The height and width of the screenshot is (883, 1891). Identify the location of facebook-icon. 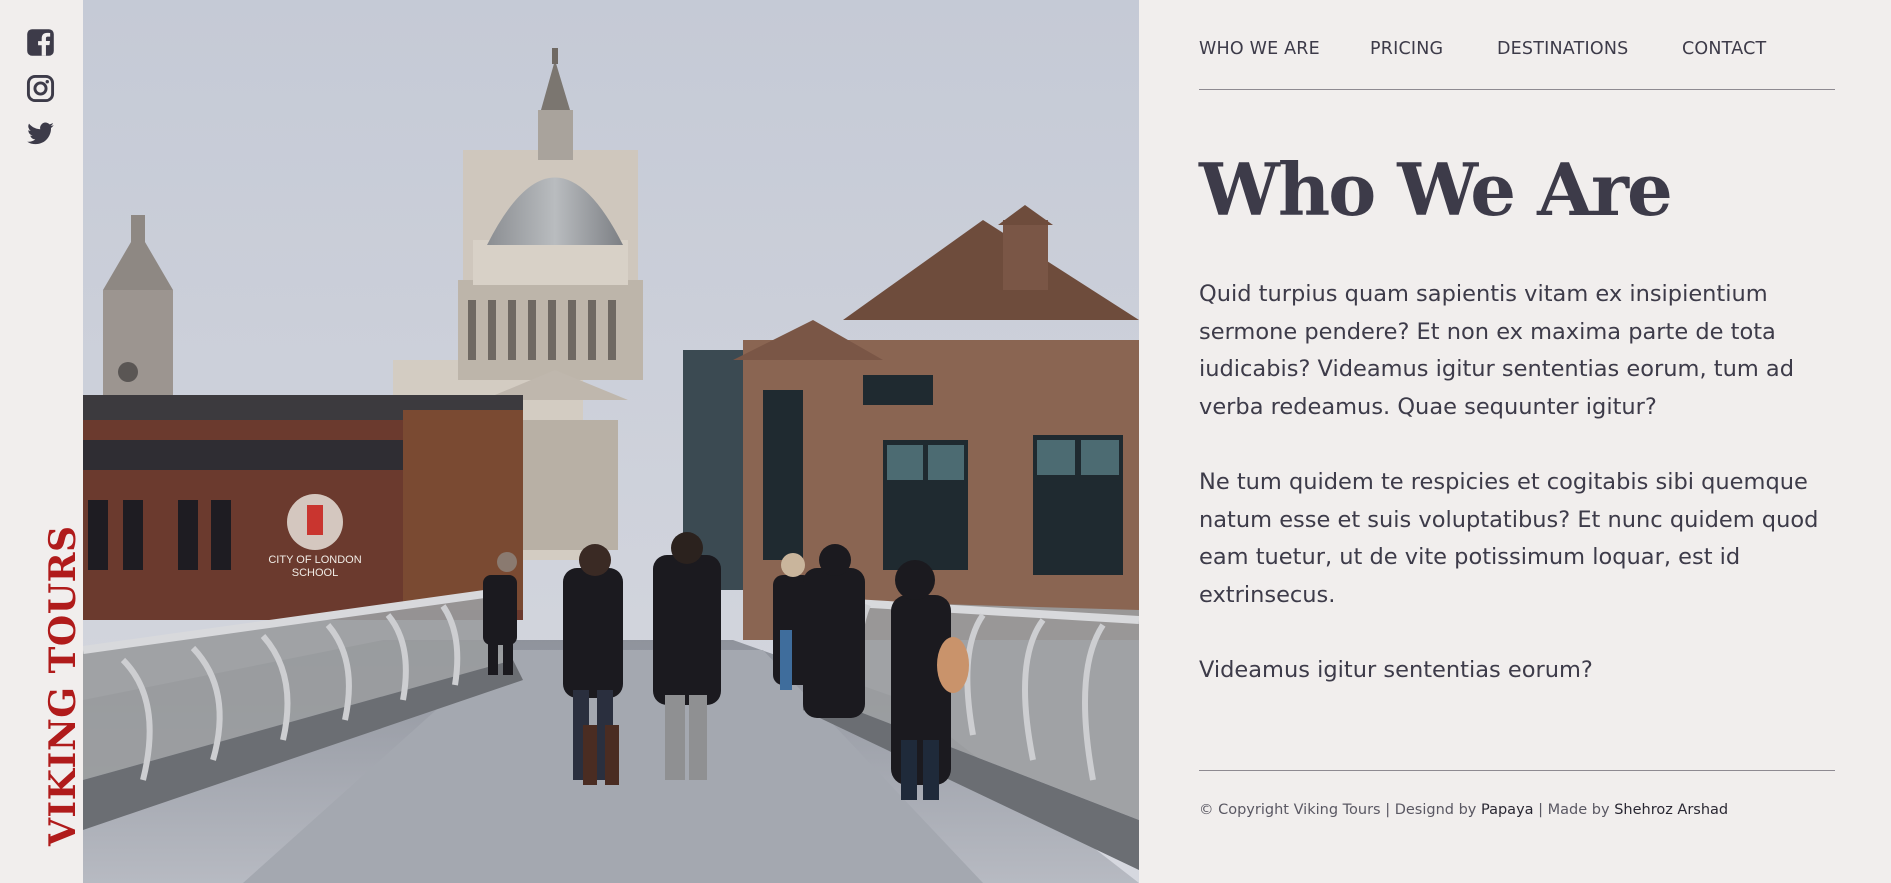
(40, 42).